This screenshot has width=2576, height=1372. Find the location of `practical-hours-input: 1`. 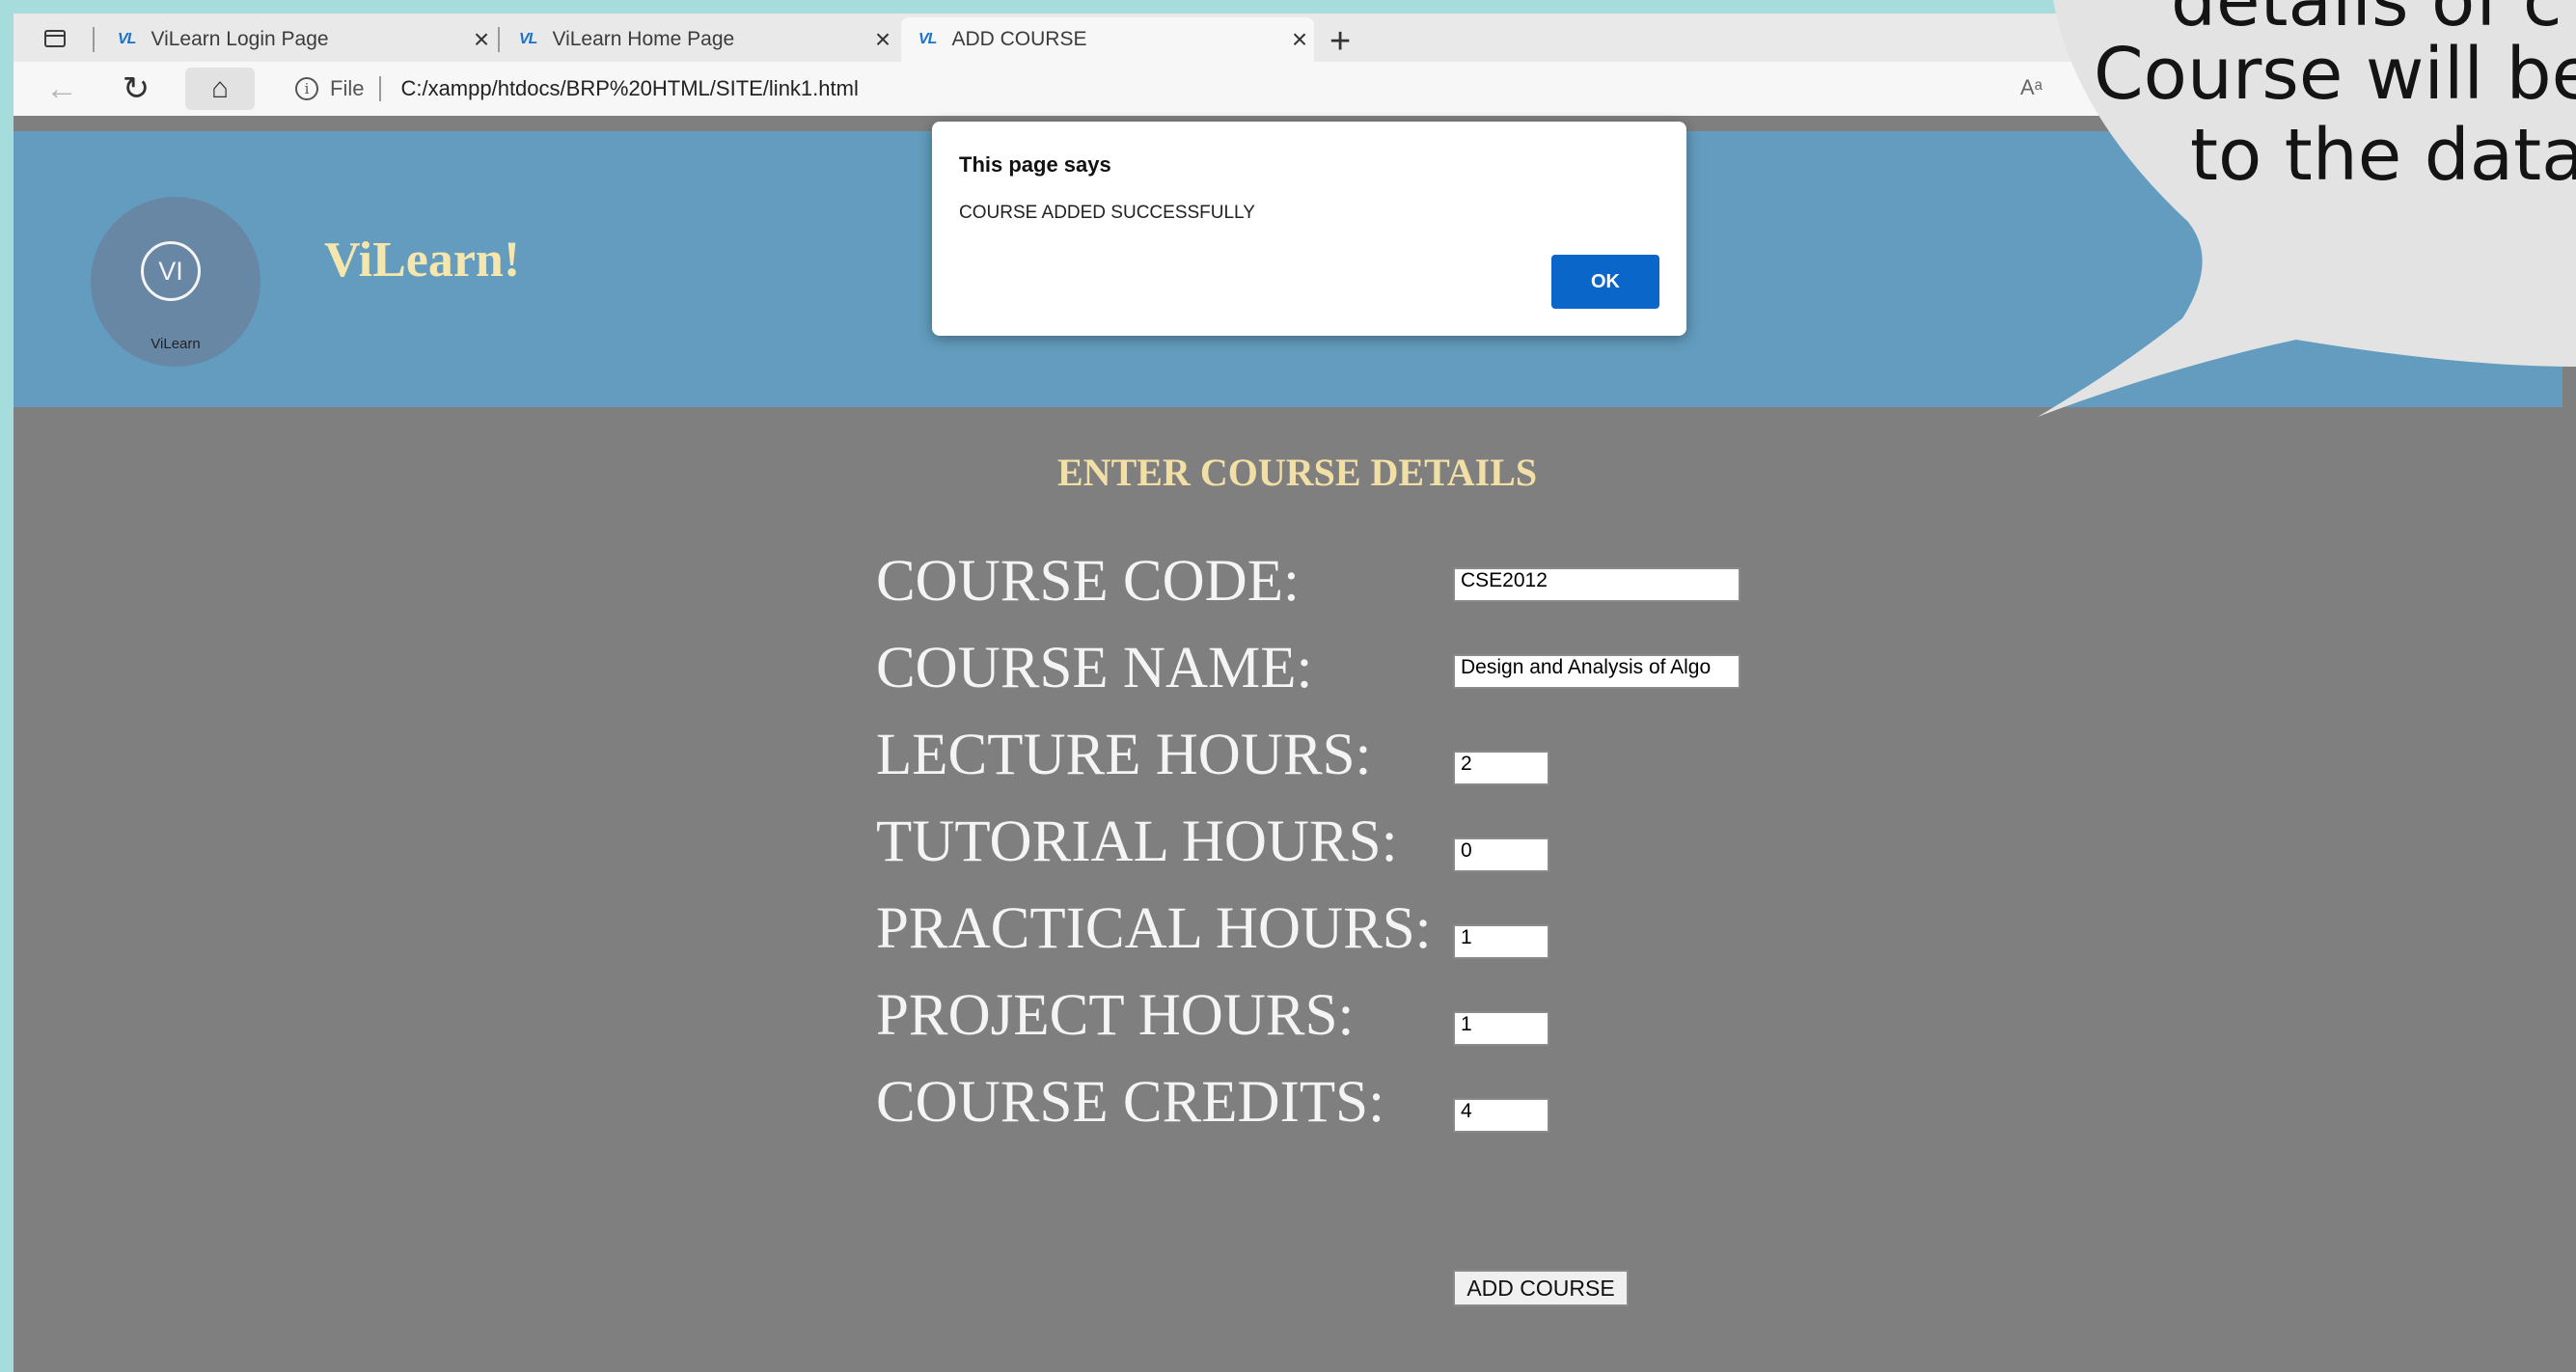

practical-hours-input: 1 is located at coordinates (1501, 941).